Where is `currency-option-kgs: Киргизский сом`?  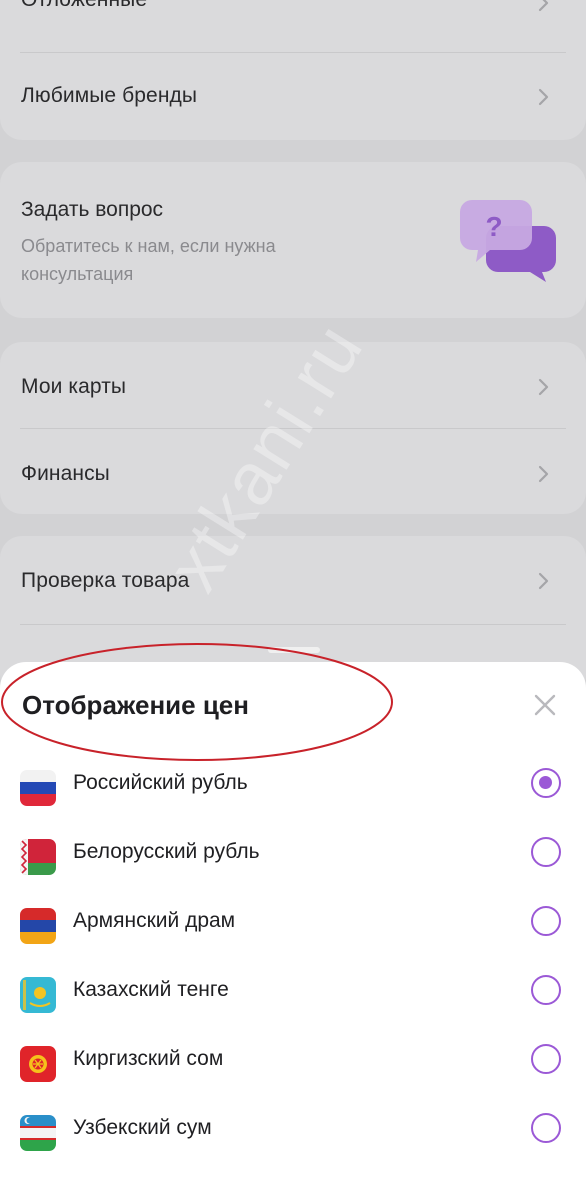 currency-option-kgs: Киргизский сом is located at coordinates (293, 1067).